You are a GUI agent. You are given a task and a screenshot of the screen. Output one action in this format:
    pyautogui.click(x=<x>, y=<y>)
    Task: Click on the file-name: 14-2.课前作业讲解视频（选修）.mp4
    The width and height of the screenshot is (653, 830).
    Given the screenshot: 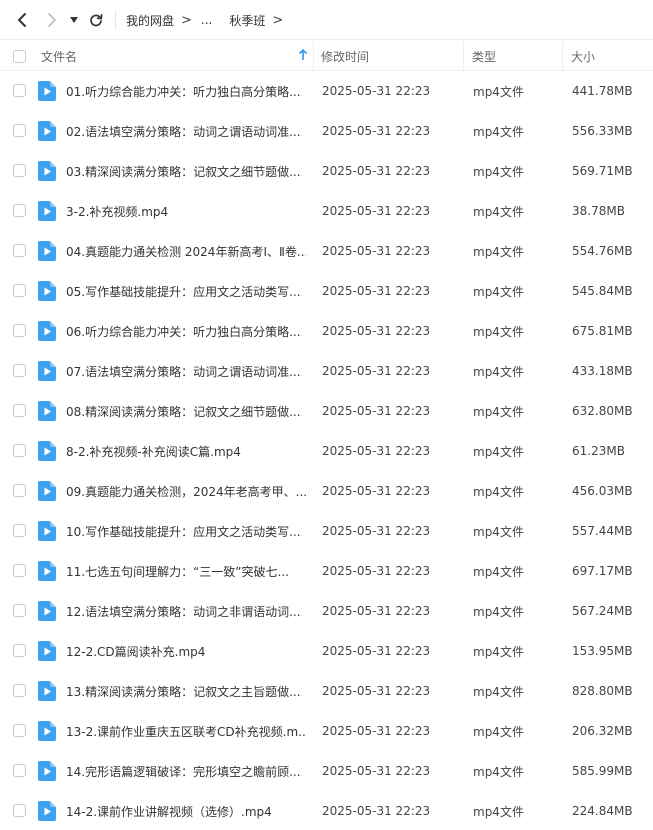 What is the action you would take?
    pyautogui.click(x=186, y=810)
    